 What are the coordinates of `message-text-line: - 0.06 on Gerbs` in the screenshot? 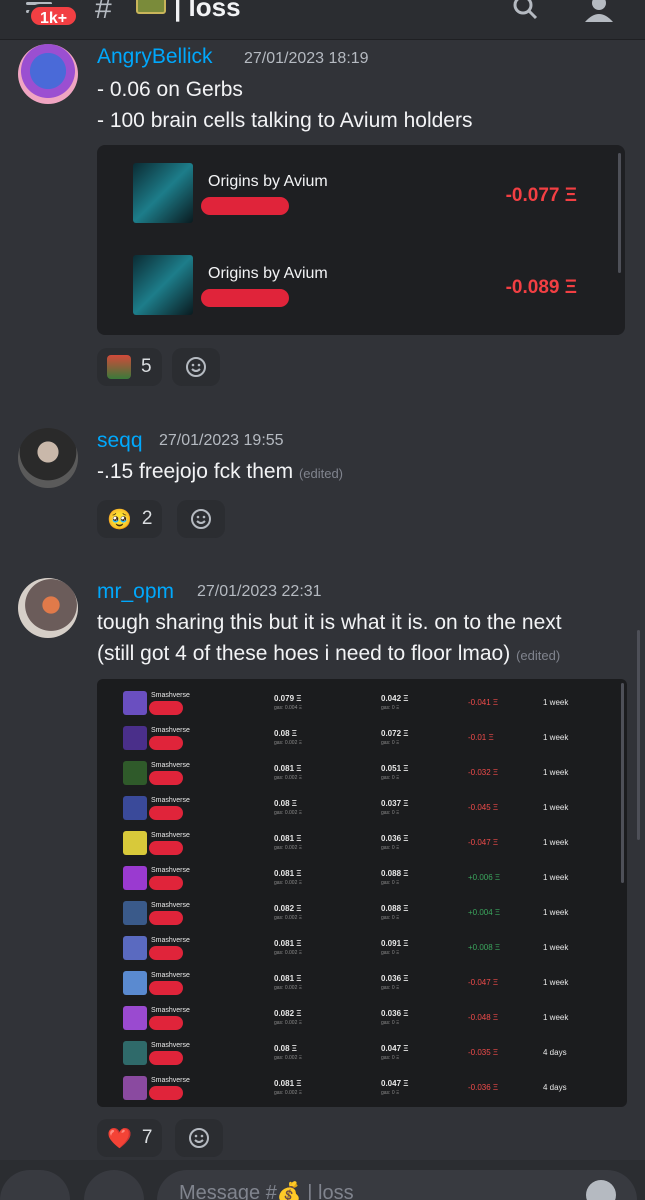 It's located at (170, 89).